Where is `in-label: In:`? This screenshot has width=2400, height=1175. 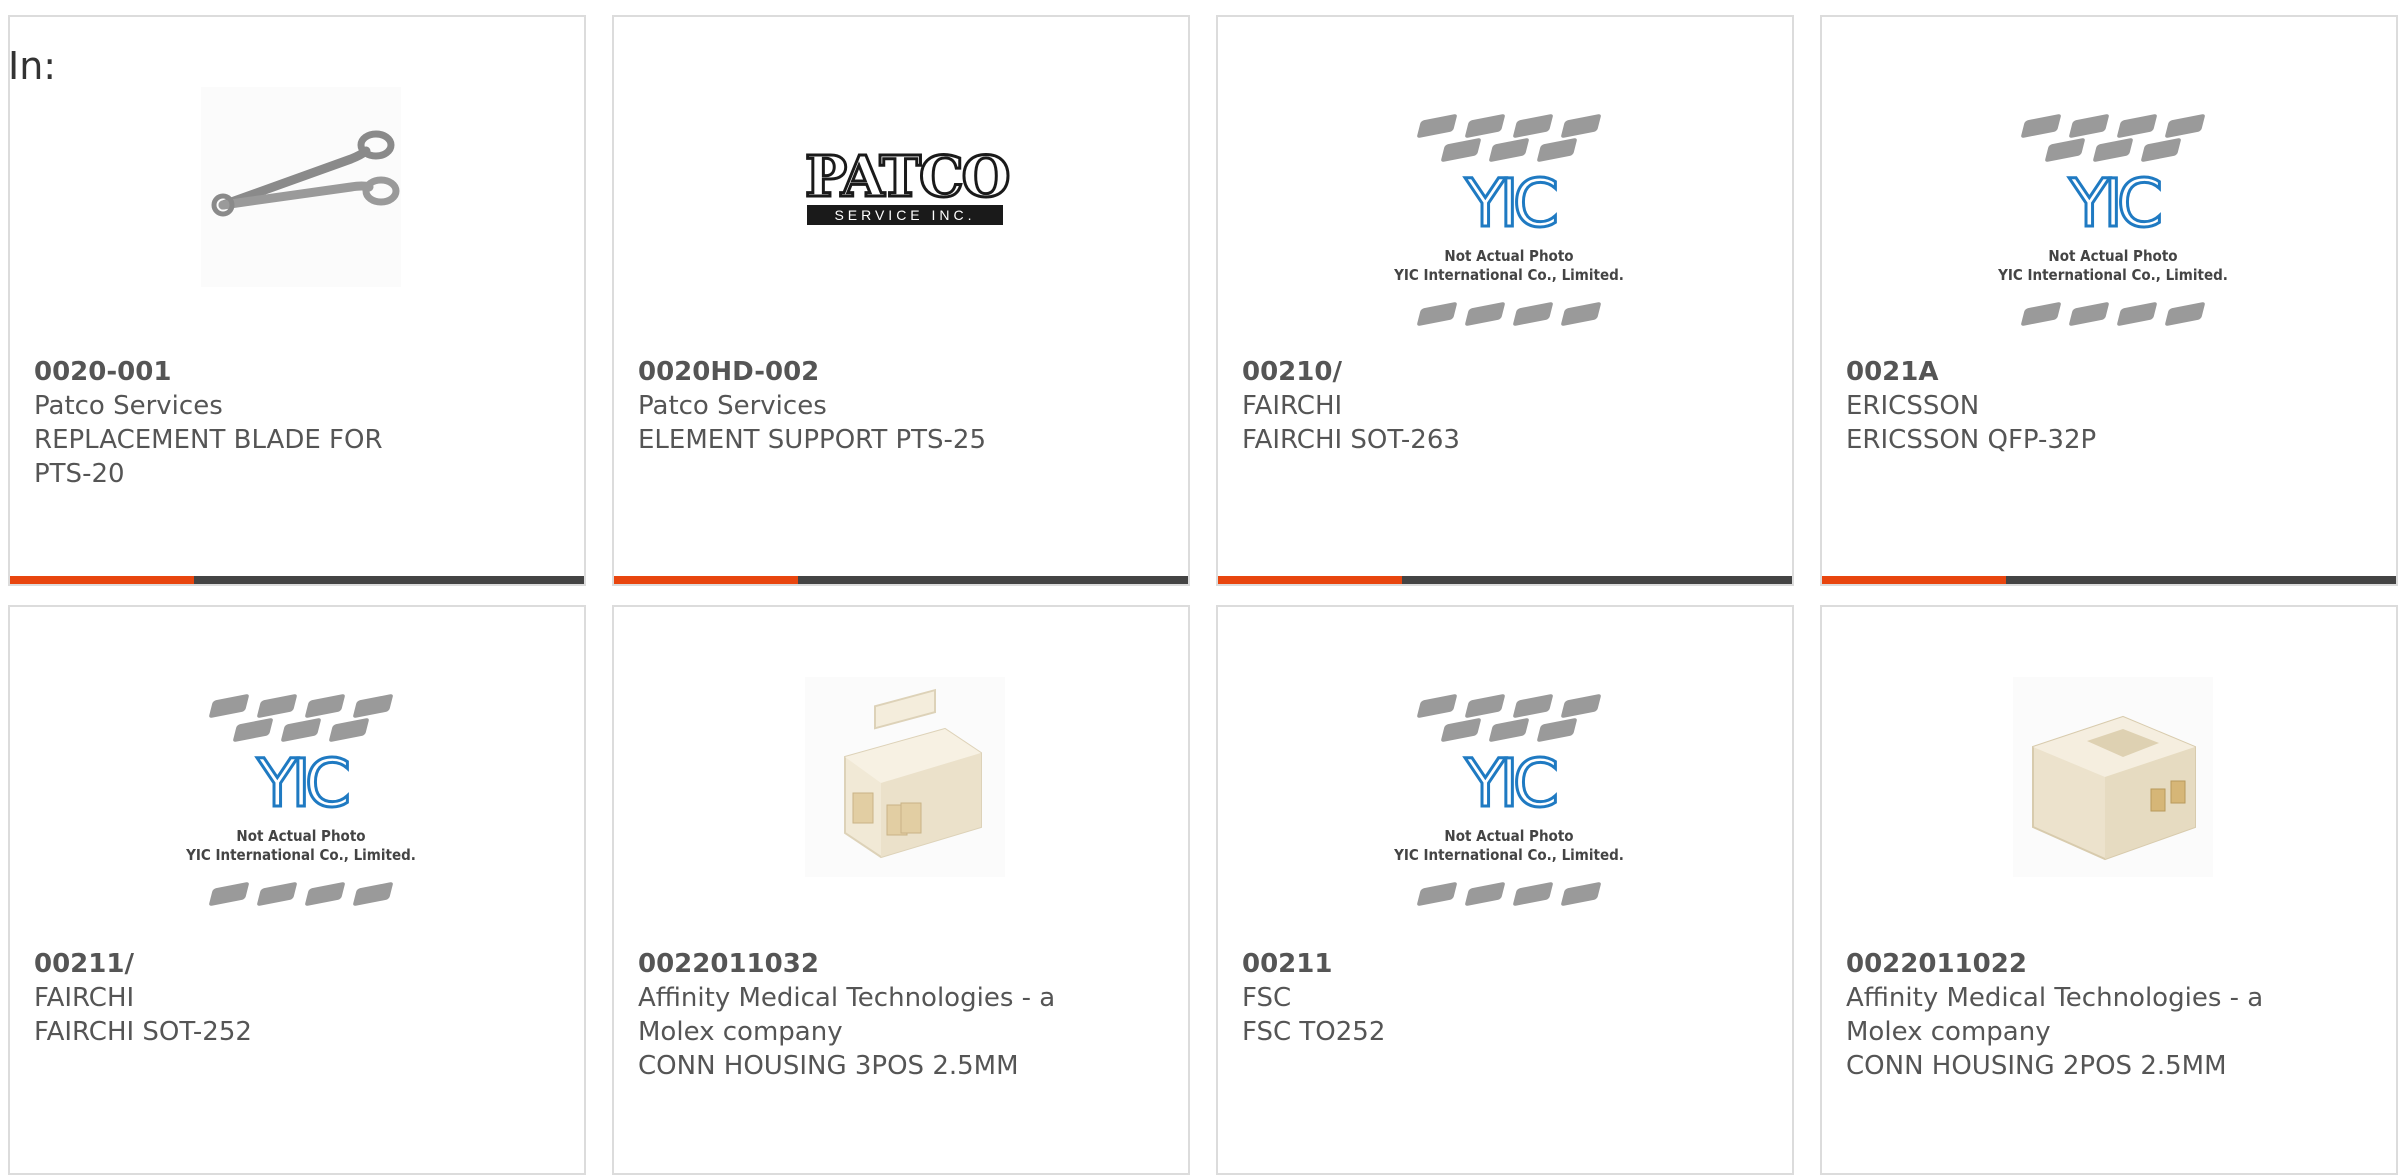
in-label: In: is located at coordinates (32, 66).